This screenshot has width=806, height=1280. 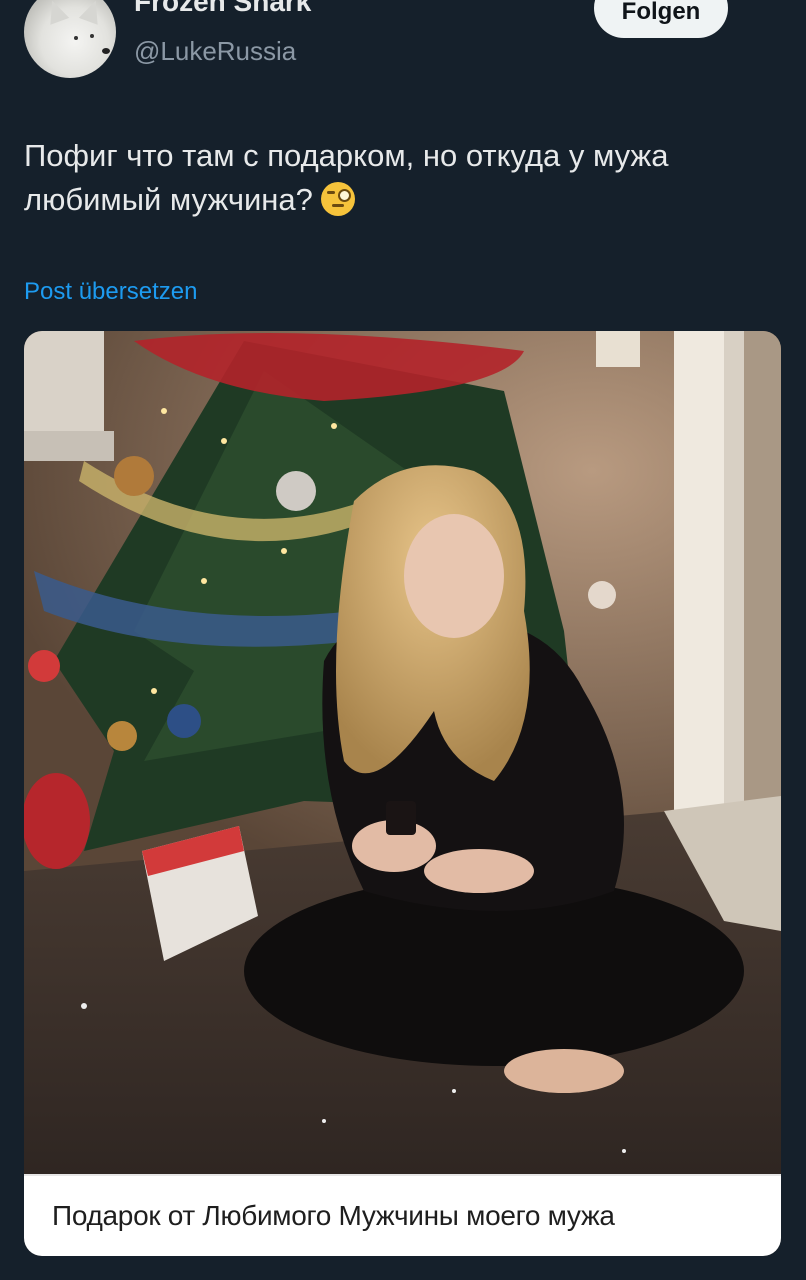 What do you see at coordinates (110, 292) in the screenshot?
I see `translate-post-link: Post übersetzen` at bounding box center [110, 292].